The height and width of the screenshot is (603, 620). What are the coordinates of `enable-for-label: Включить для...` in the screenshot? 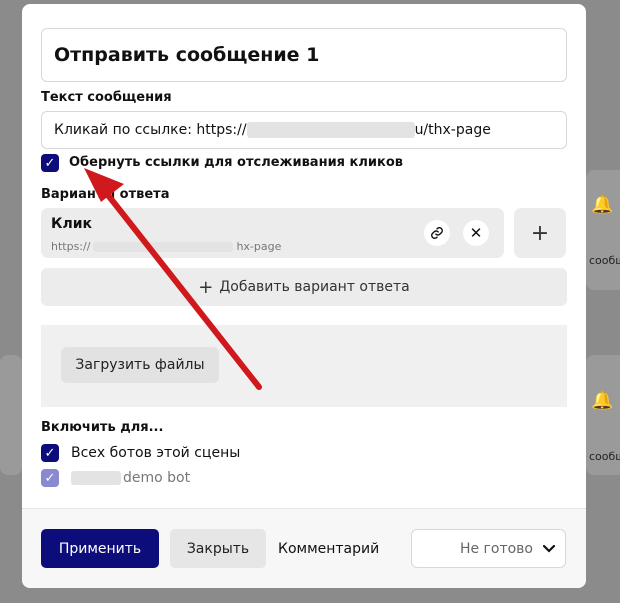 It's located at (102, 427).